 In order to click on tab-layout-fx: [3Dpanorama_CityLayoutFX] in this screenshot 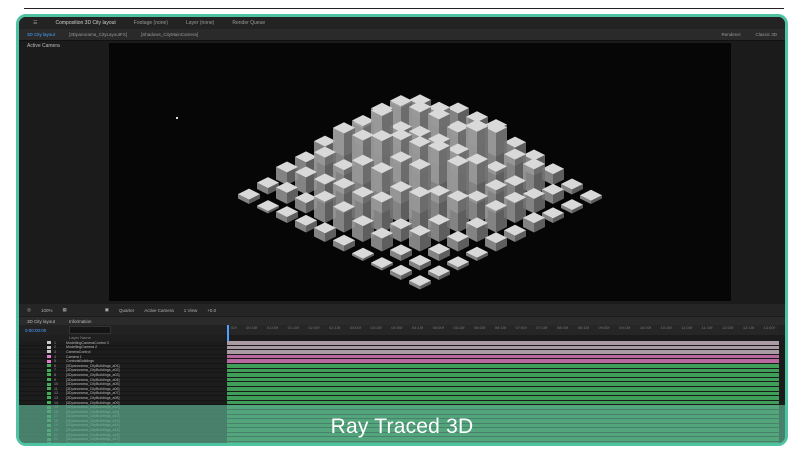, I will do `click(98, 34)`.